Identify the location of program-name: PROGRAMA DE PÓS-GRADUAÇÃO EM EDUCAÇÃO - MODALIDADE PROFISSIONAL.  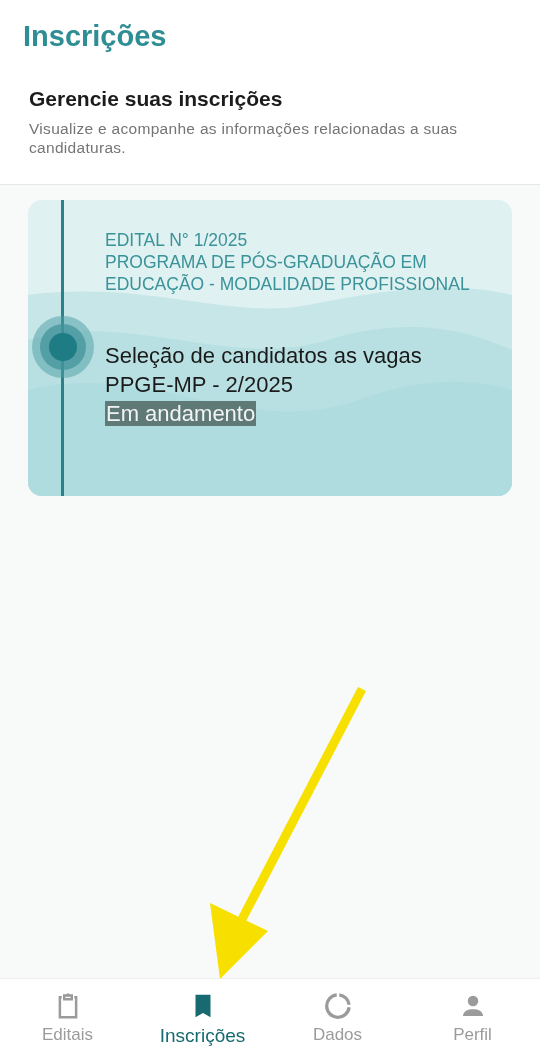
(288, 273).